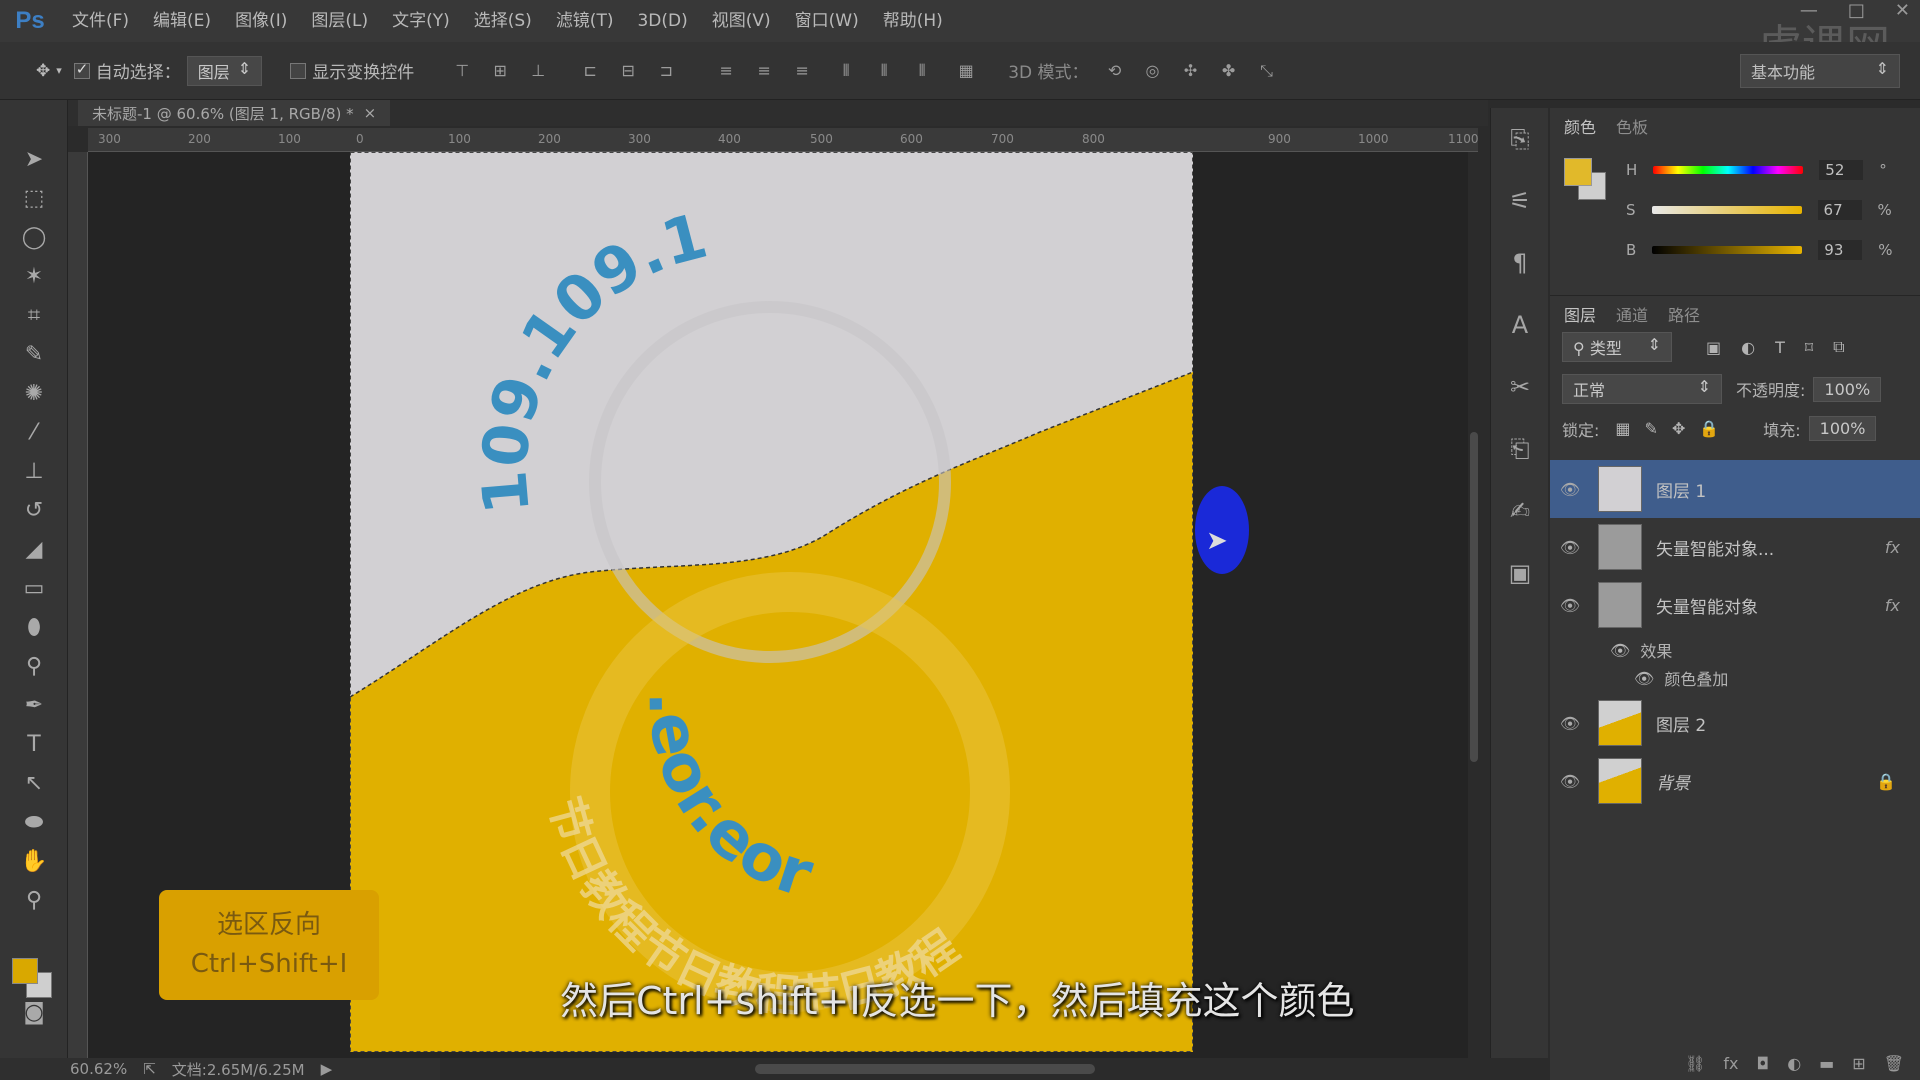 This screenshot has width=1920, height=1080. I want to click on play-icon: ▶, so click(327, 1069).